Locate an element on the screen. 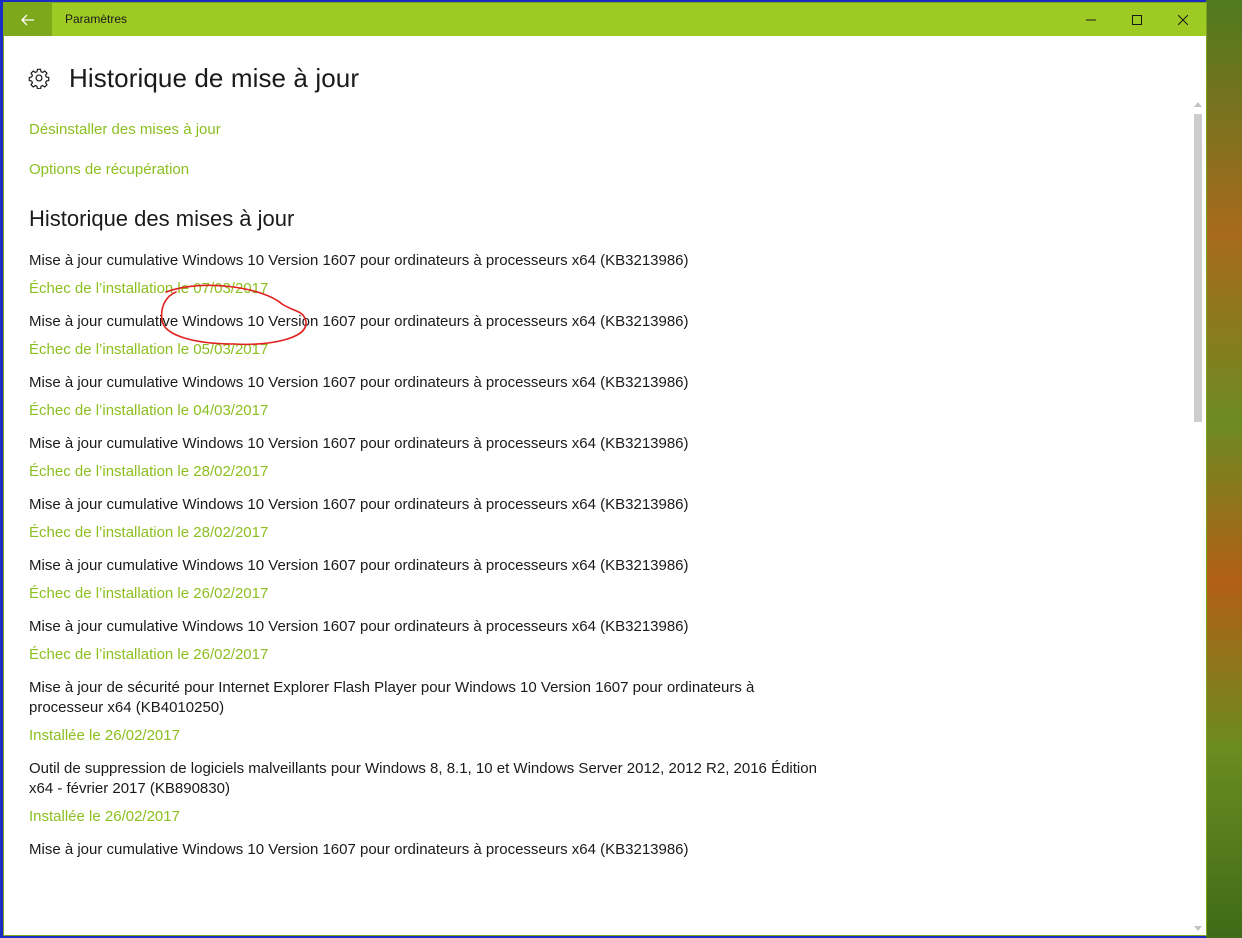 This screenshot has width=1242, height=938. back-arrow-icon is located at coordinates (27, 19).